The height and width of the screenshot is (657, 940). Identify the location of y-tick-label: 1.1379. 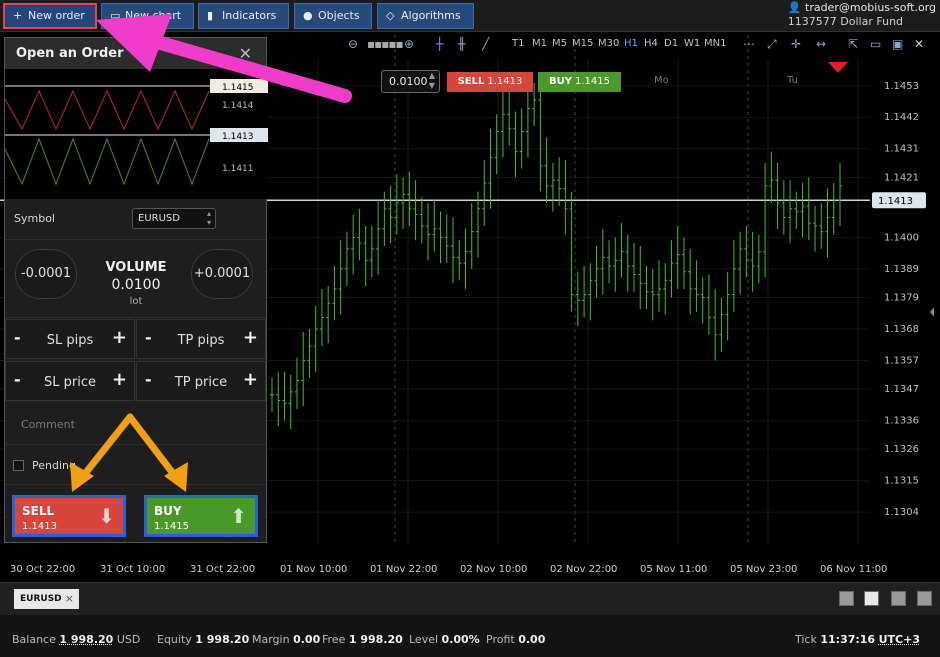
(901, 298).